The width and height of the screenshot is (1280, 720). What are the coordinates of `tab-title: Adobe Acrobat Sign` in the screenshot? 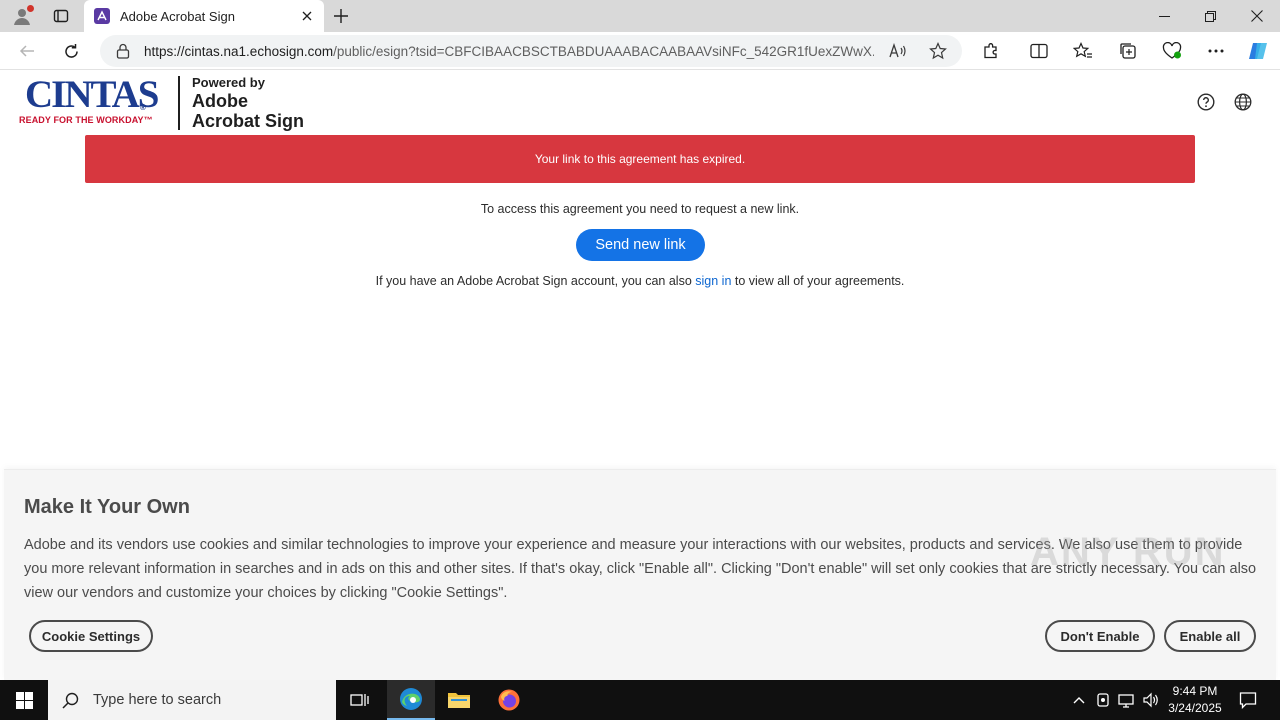 It's located at (177, 16).